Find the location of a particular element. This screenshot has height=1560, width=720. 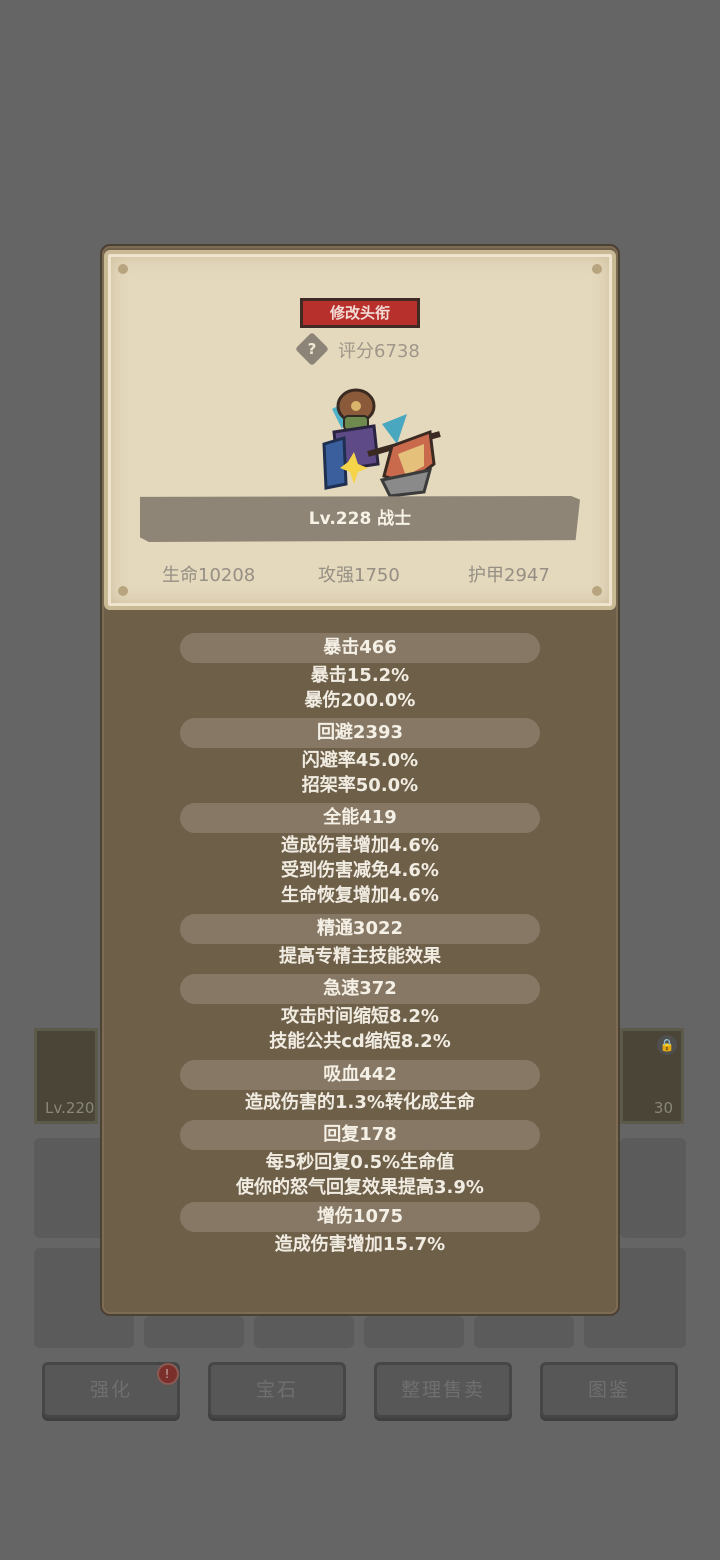

hp-stat: 生命10208 is located at coordinates (209, 575).